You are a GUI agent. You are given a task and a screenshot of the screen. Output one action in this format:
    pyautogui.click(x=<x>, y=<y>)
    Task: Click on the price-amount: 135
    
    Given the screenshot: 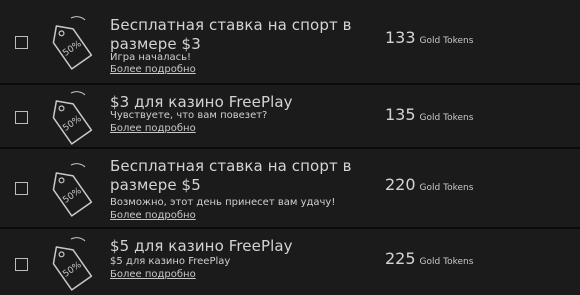 What is the action you would take?
    pyautogui.click(x=400, y=114)
    